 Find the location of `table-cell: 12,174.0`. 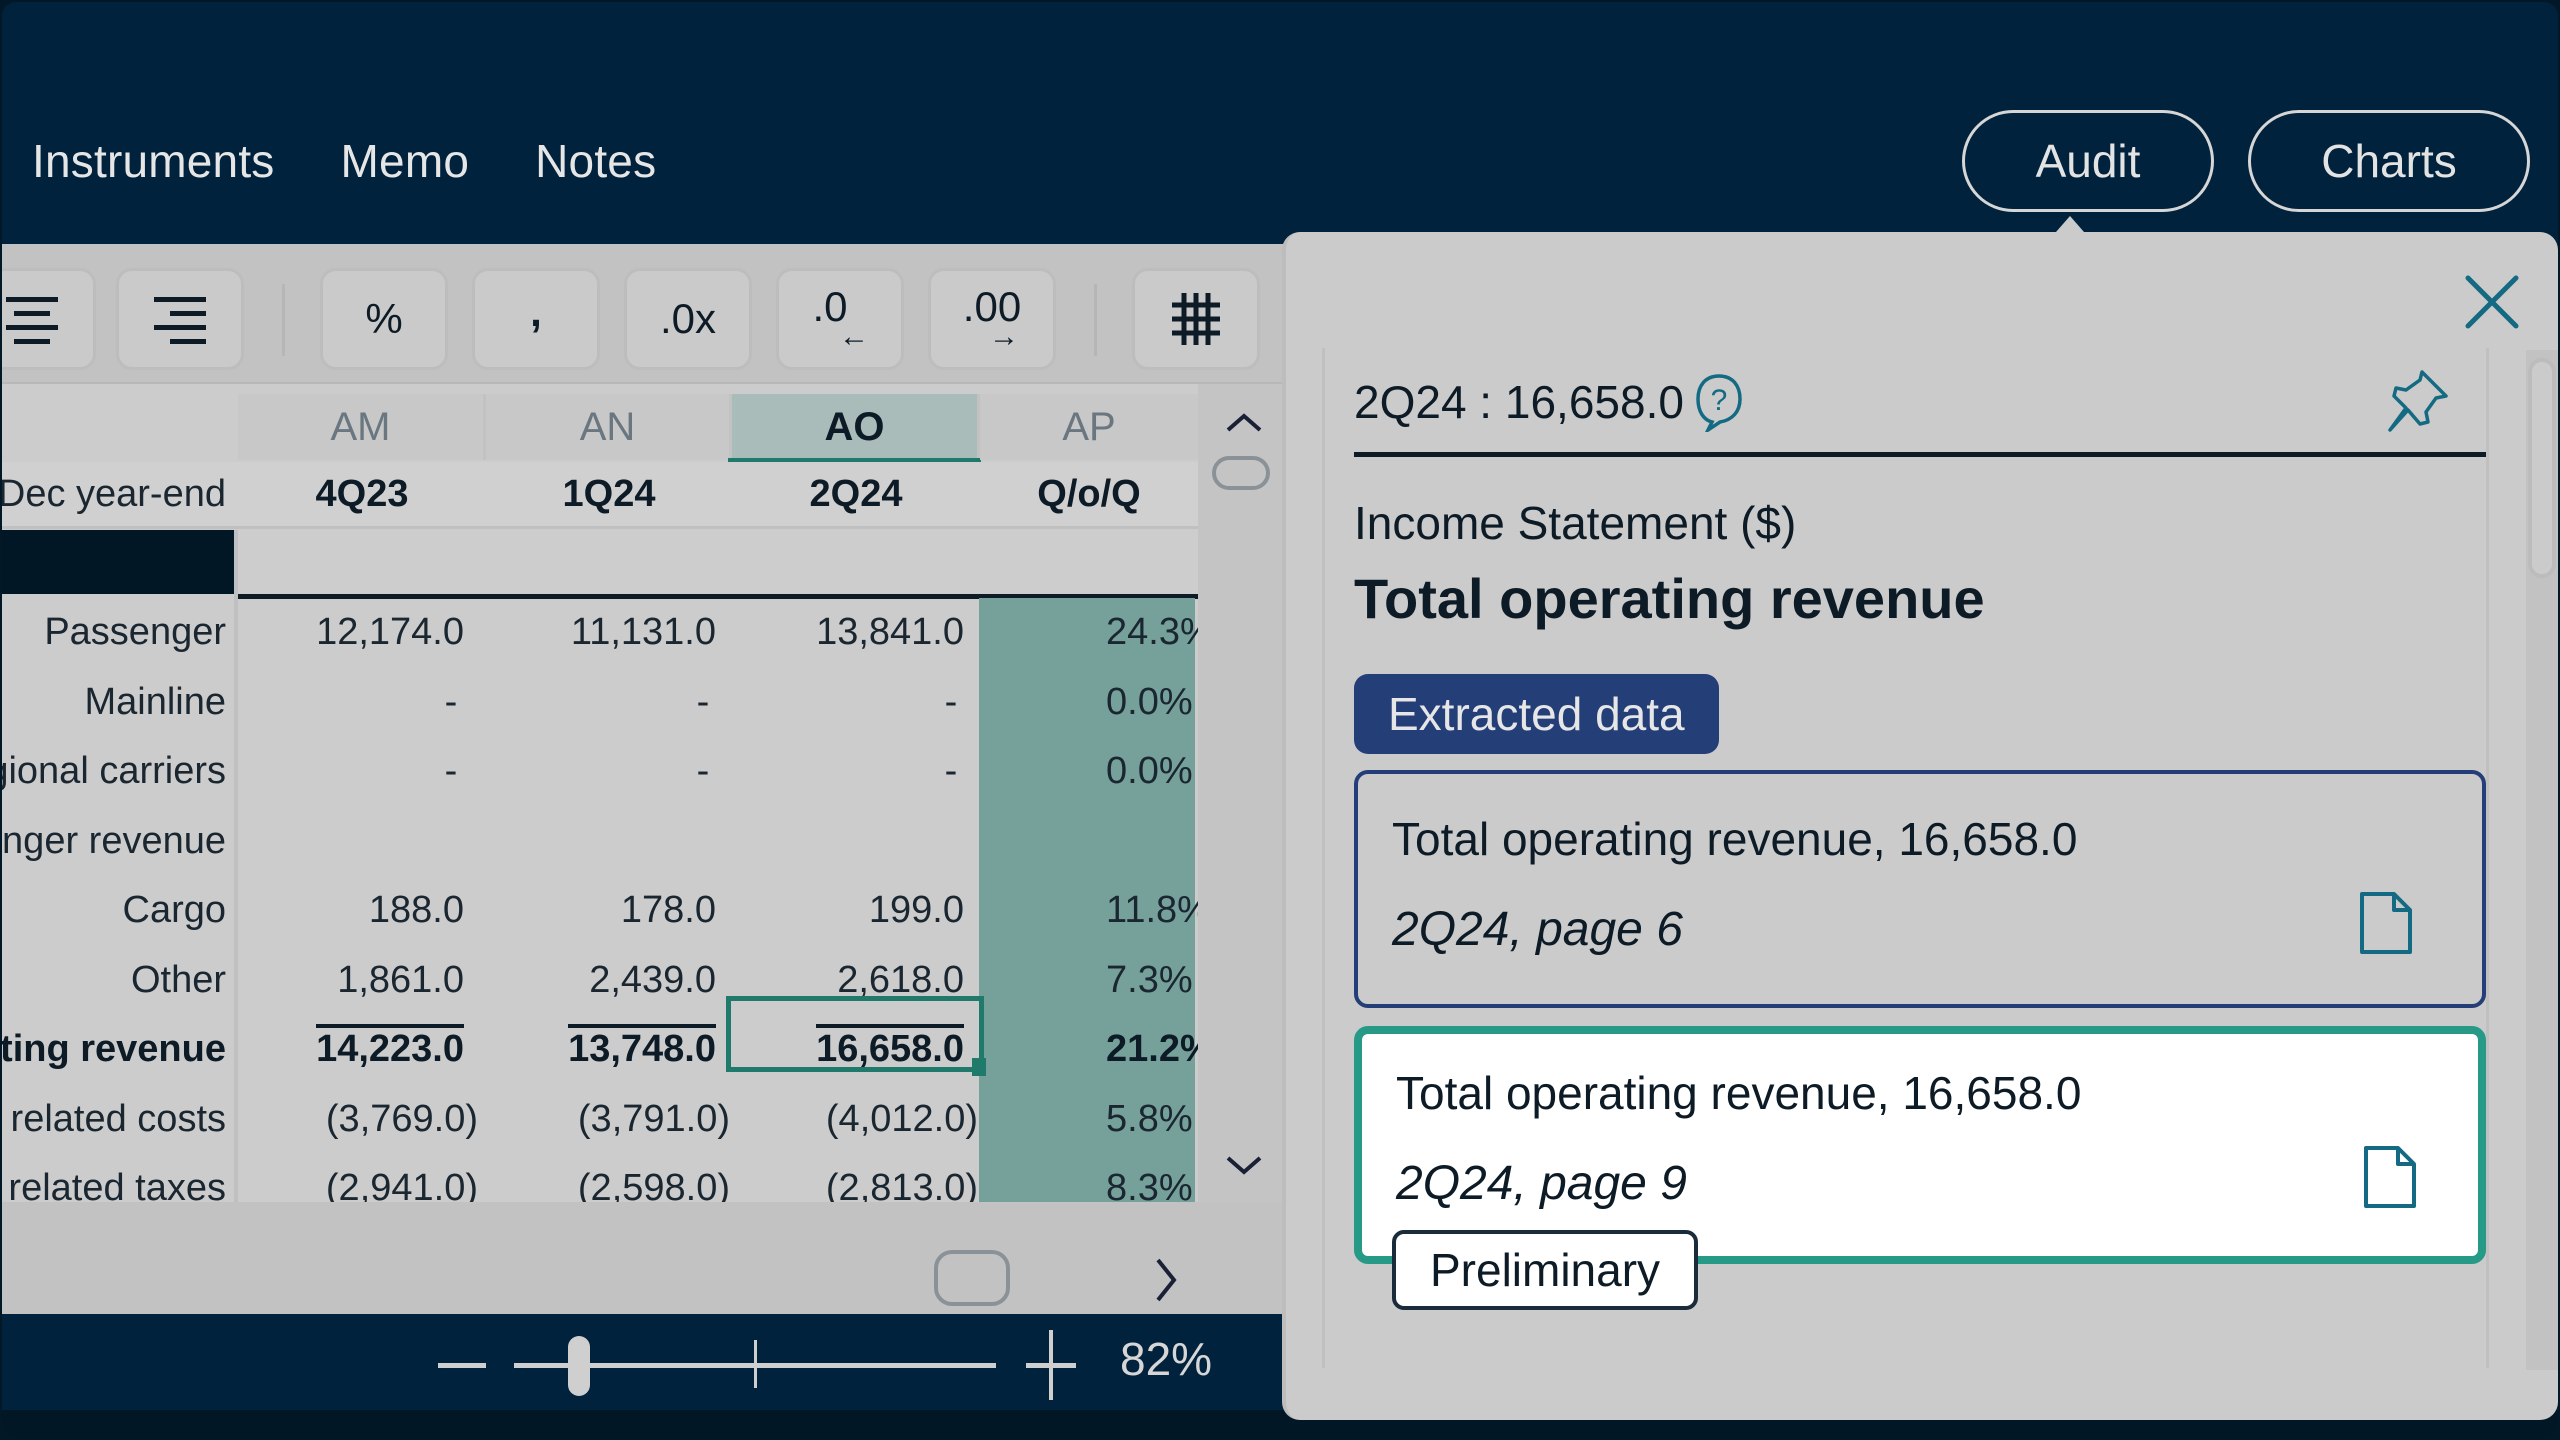

table-cell: 12,174.0 is located at coordinates (351, 632).